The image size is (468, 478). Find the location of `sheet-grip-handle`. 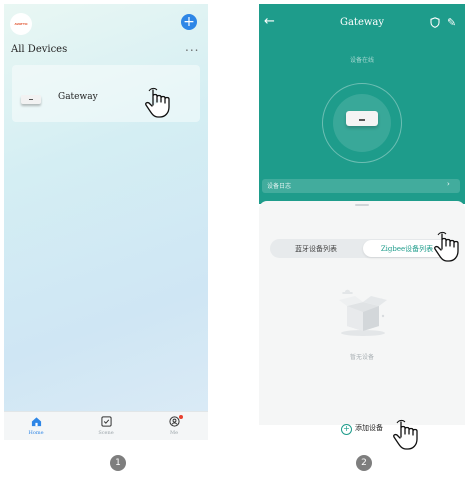

sheet-grip-handle is located at coordinates (362, 205).